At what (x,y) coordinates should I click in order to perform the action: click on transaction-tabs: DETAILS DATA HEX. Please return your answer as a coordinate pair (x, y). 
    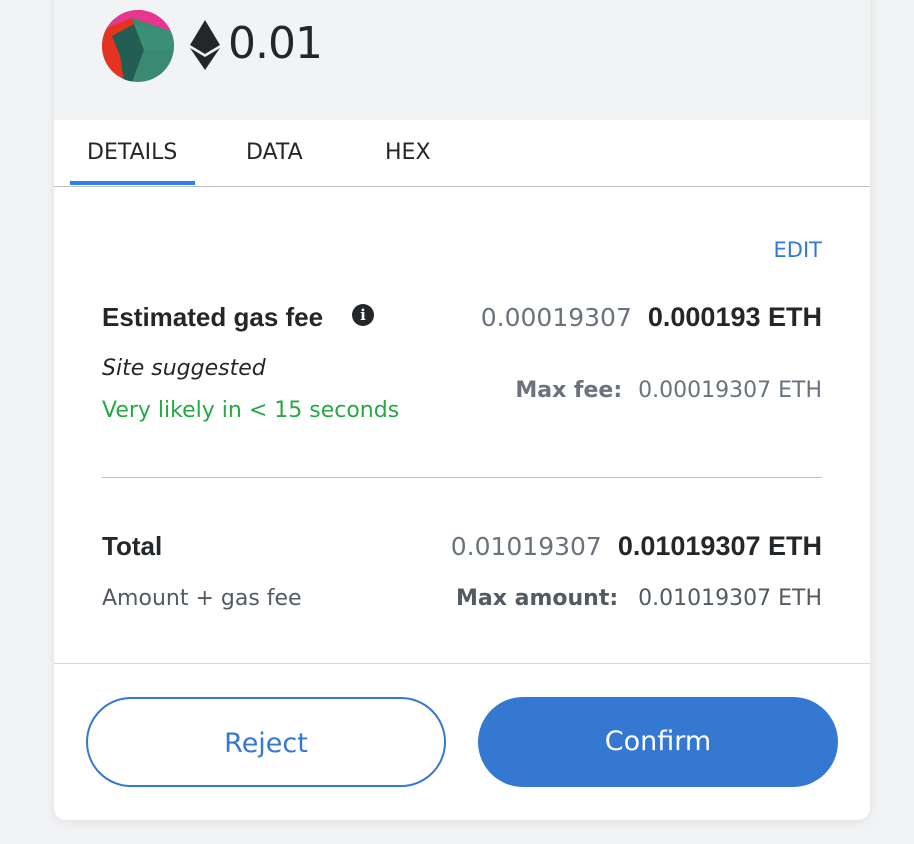
    Looking at the image, I should click on (462, 153).